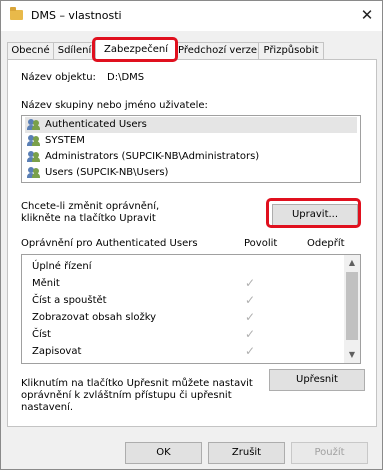  Describe the element at coordinates (94, 317) in the screenshot. I see `permission-name: Zobrazovat obsah složky` at that location.